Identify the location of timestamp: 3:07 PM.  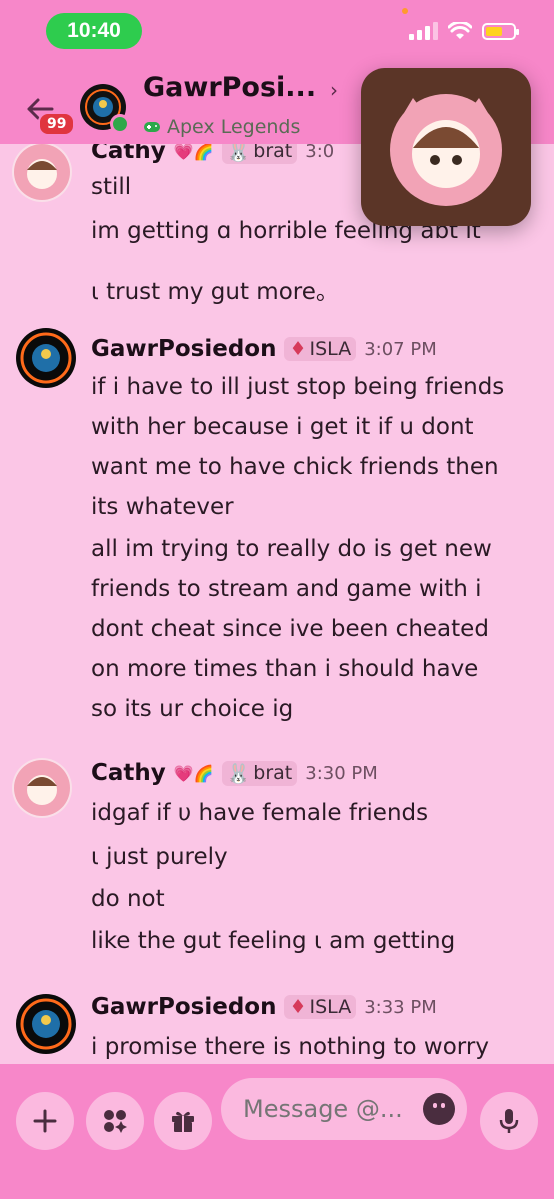
(400, 349).